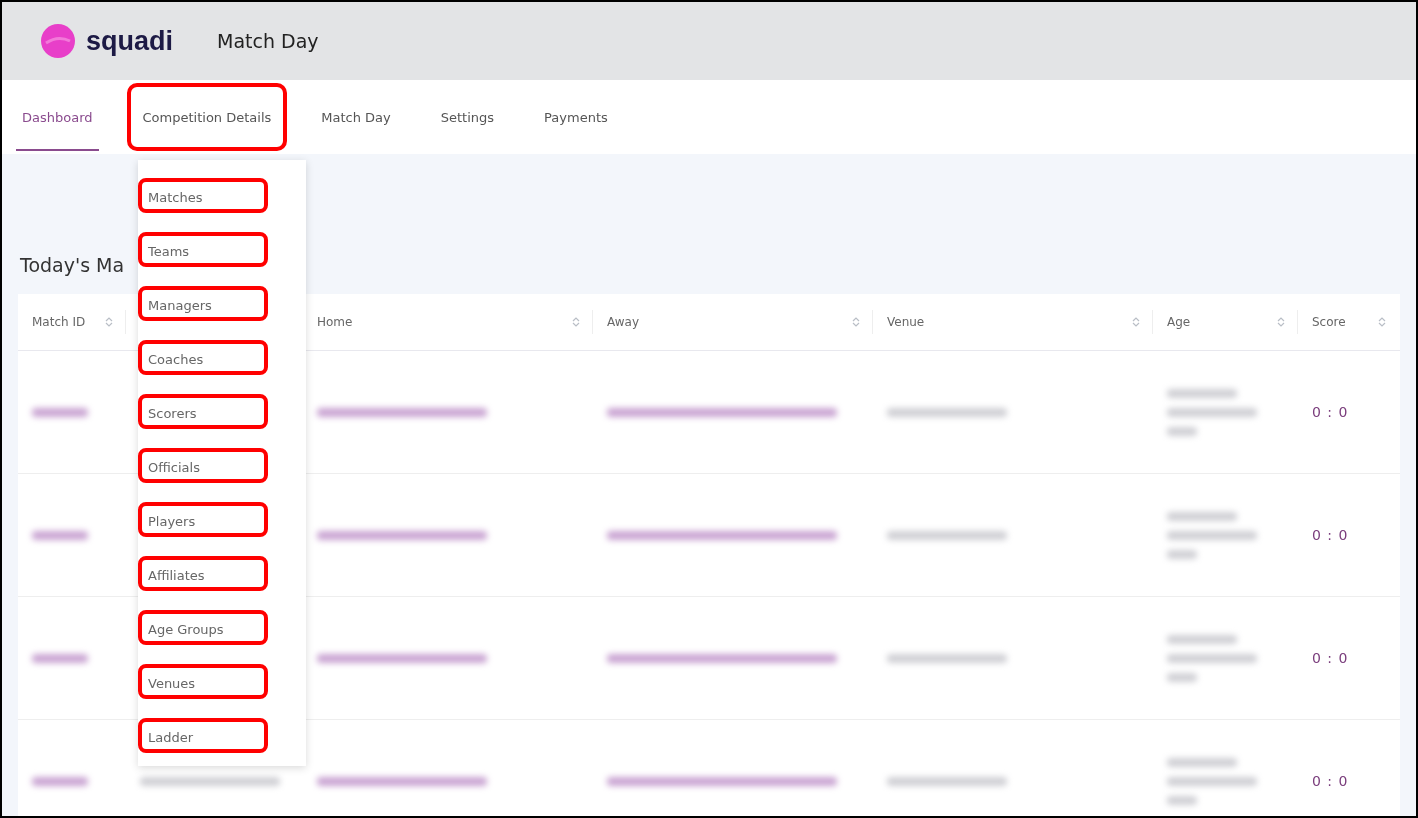 The height and width of the screenshot is (818, 1418). What do you see at coordinates (203, 303) in the screenshot?
I see `menu-item: Managers` at bounding box center [203, 303].